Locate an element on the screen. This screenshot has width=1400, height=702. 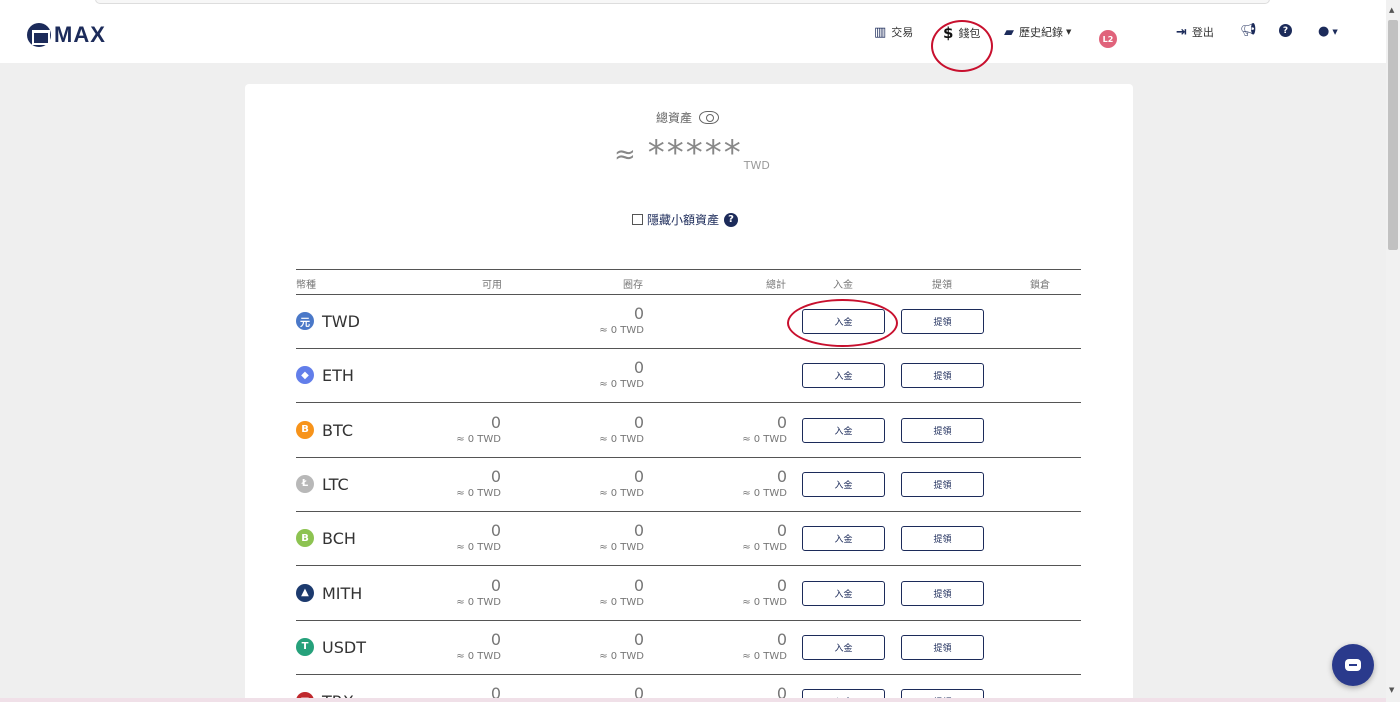
balance-unit: TWD is located at coordinates (756, 165).